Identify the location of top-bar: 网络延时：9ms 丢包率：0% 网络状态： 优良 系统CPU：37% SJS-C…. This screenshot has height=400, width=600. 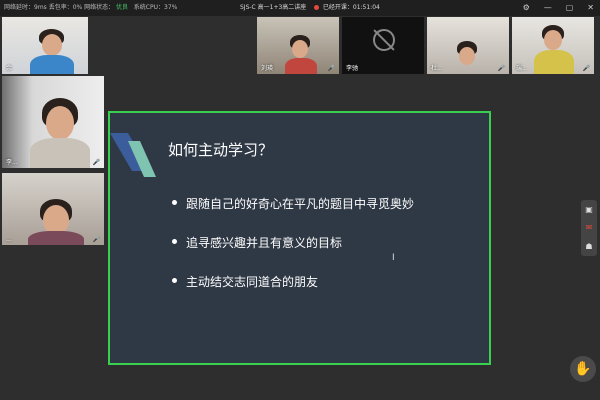
(300, 8).